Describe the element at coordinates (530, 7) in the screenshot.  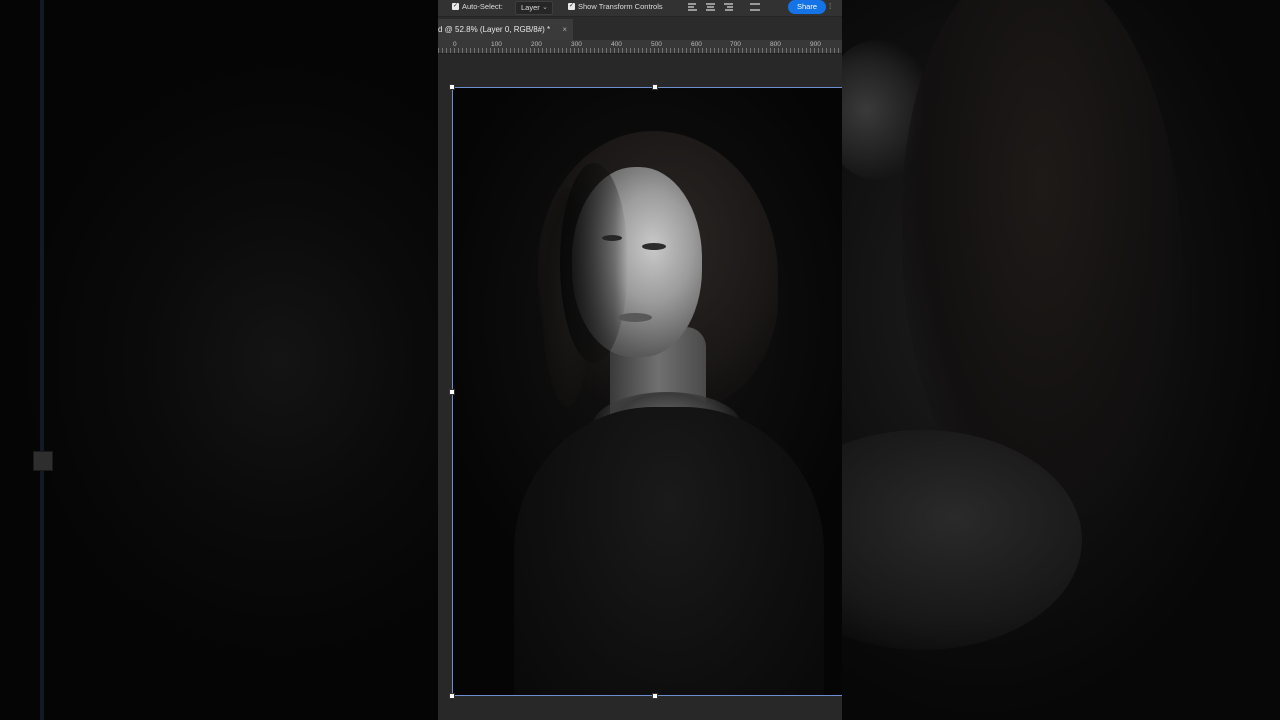
I see `auto-select-target-value: Layer` at that location.